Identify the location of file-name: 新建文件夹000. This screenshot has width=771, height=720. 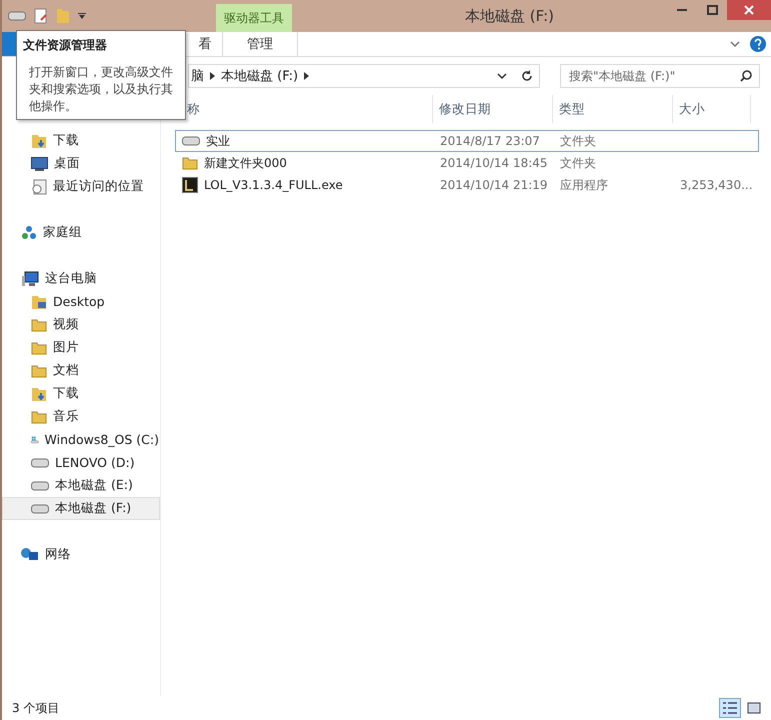
(245, 163).